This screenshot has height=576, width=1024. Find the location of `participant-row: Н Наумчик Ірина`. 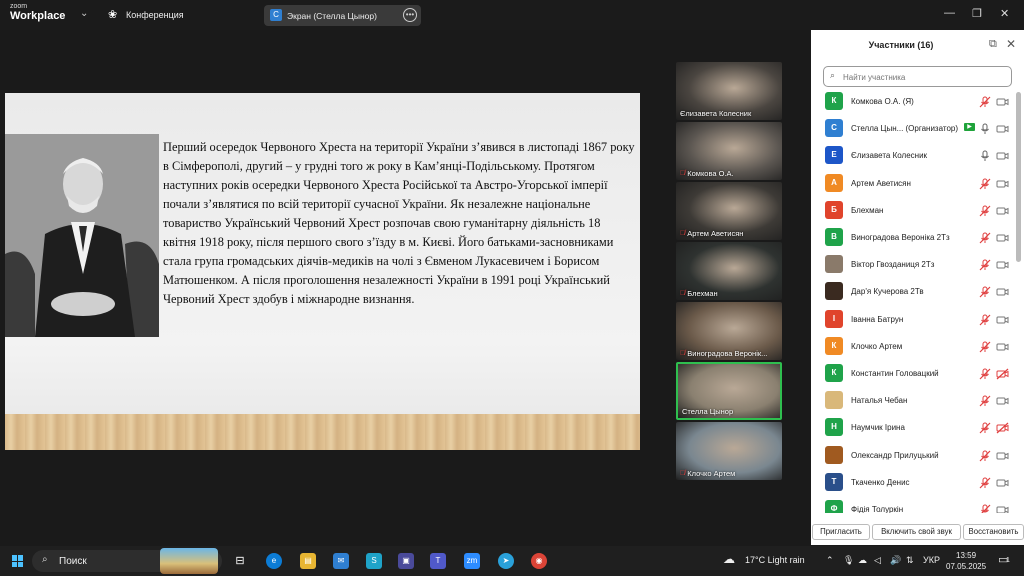

participant-row: Н Наумчик Ірина is located at coordinates (913, 427).